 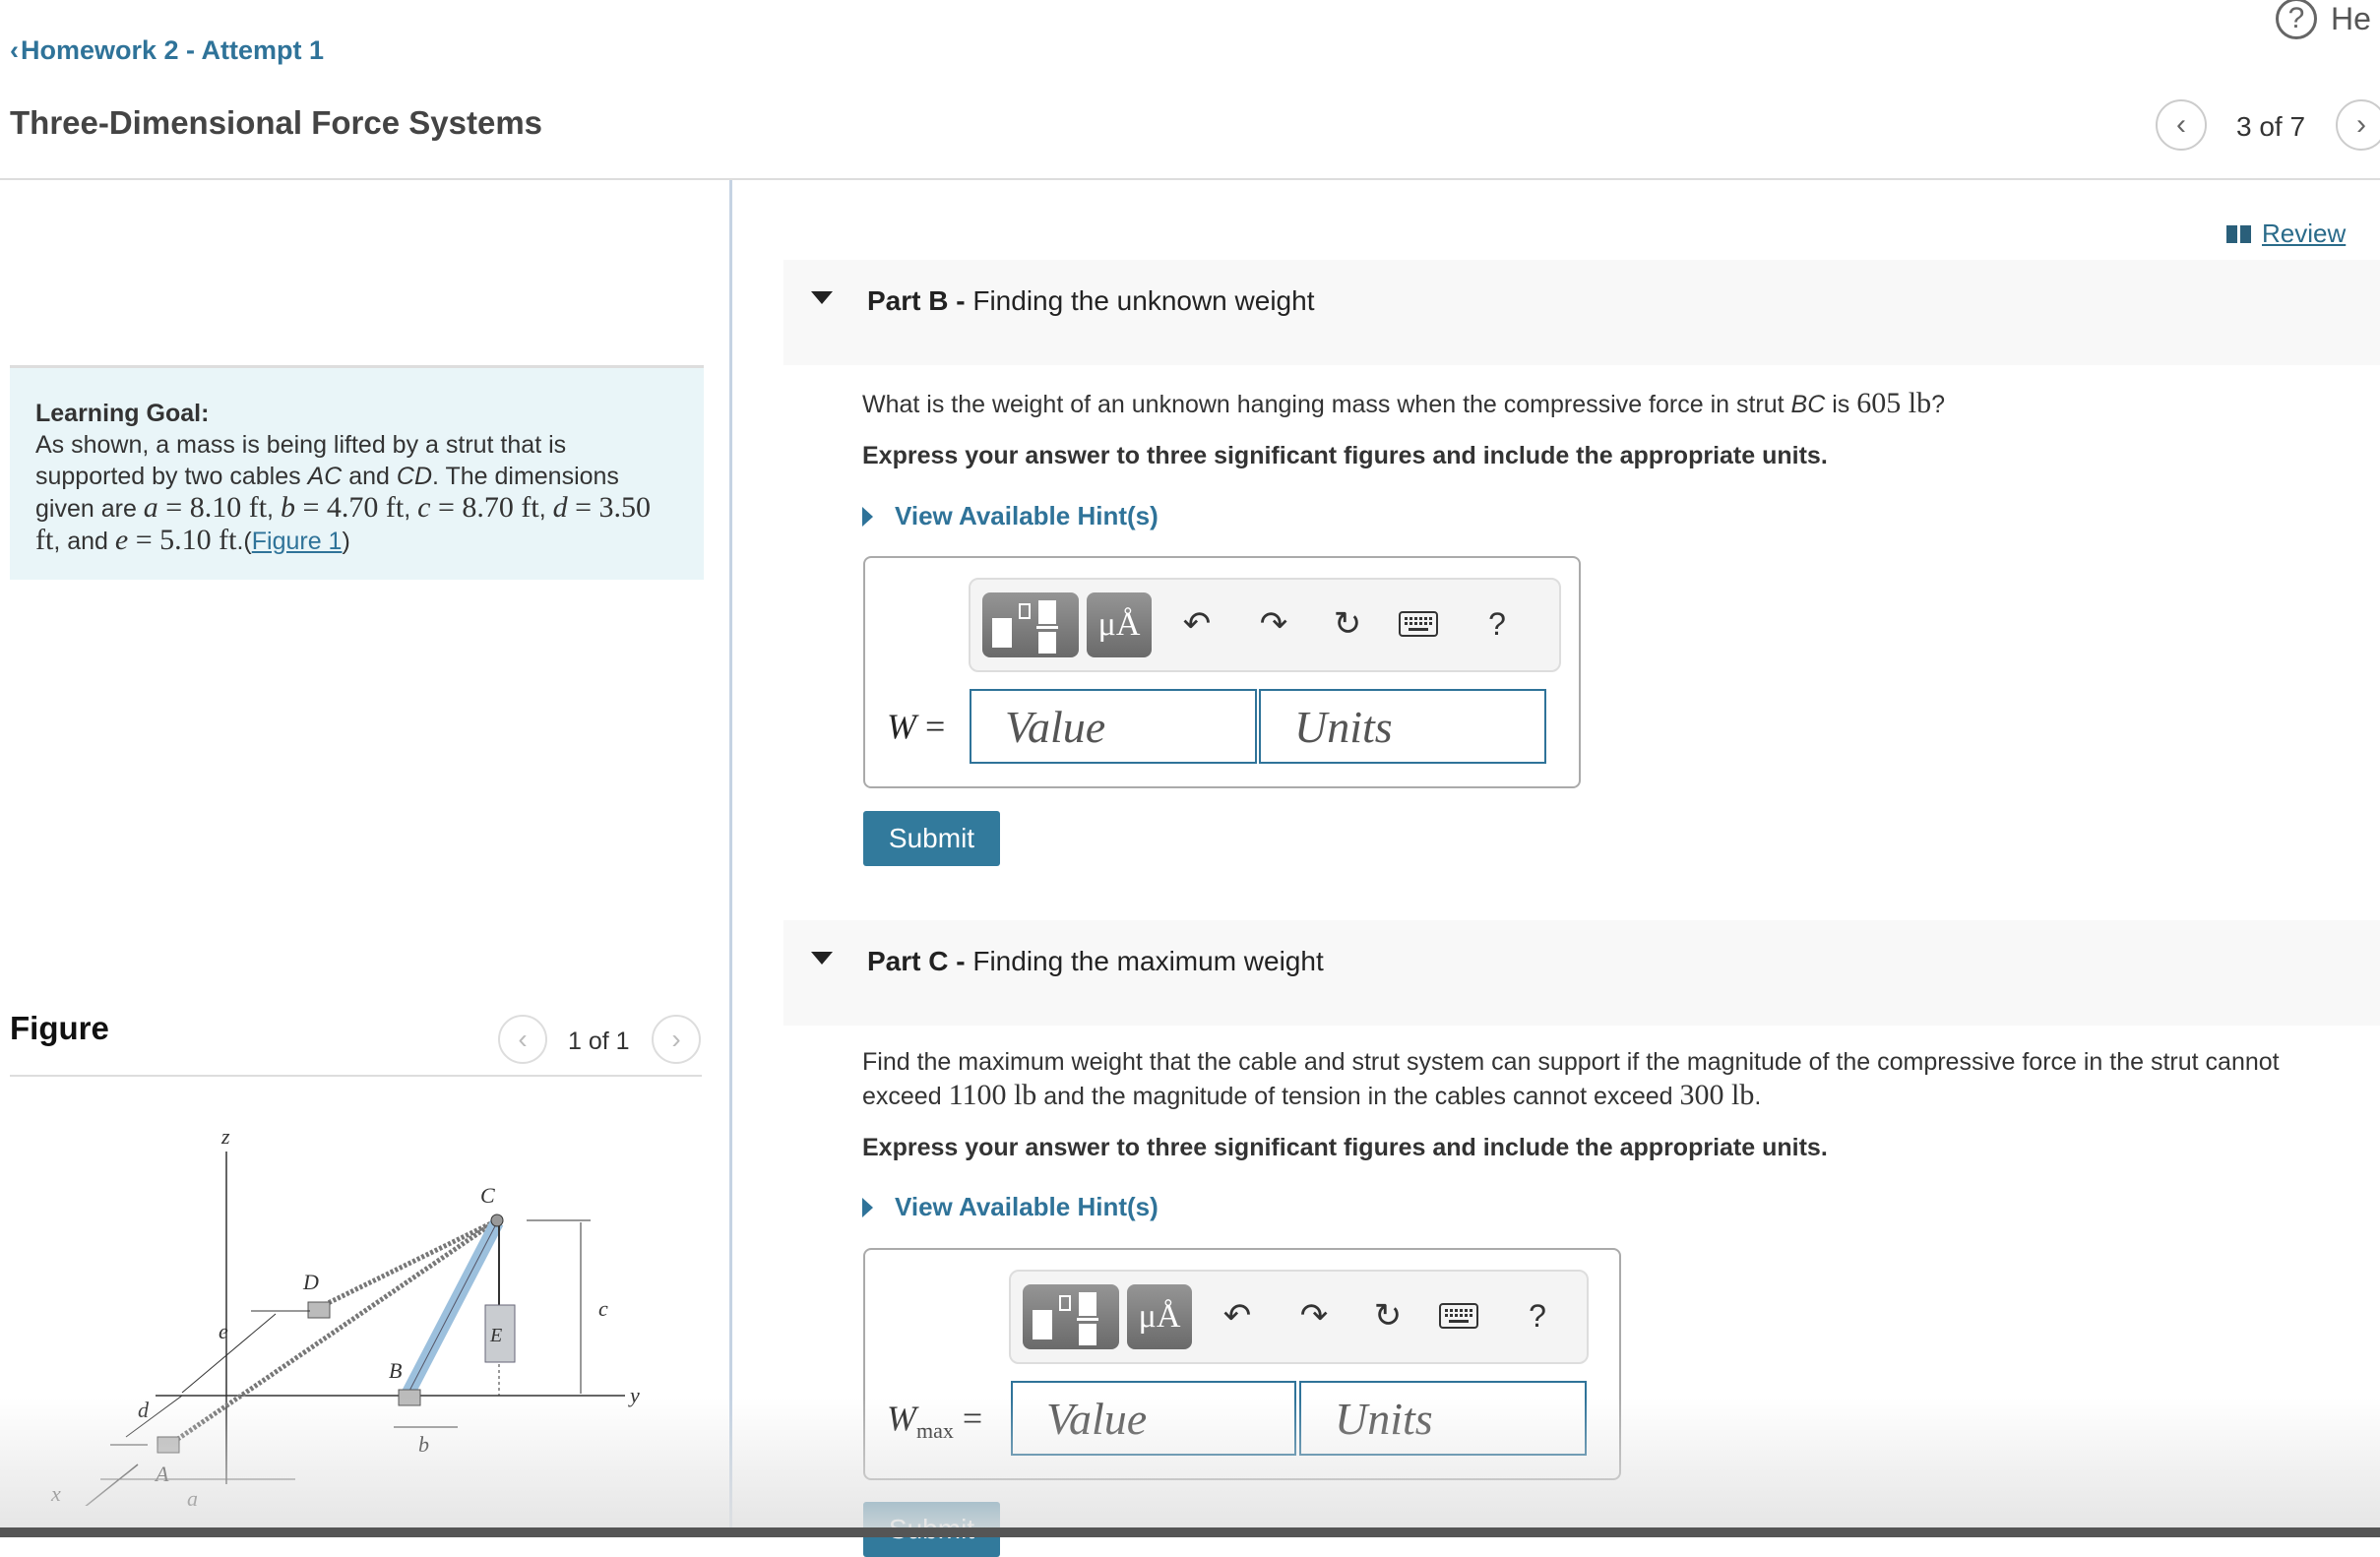 I want to click on learning-goal-heading: Learning Goal:, so click(x=122, y=413).